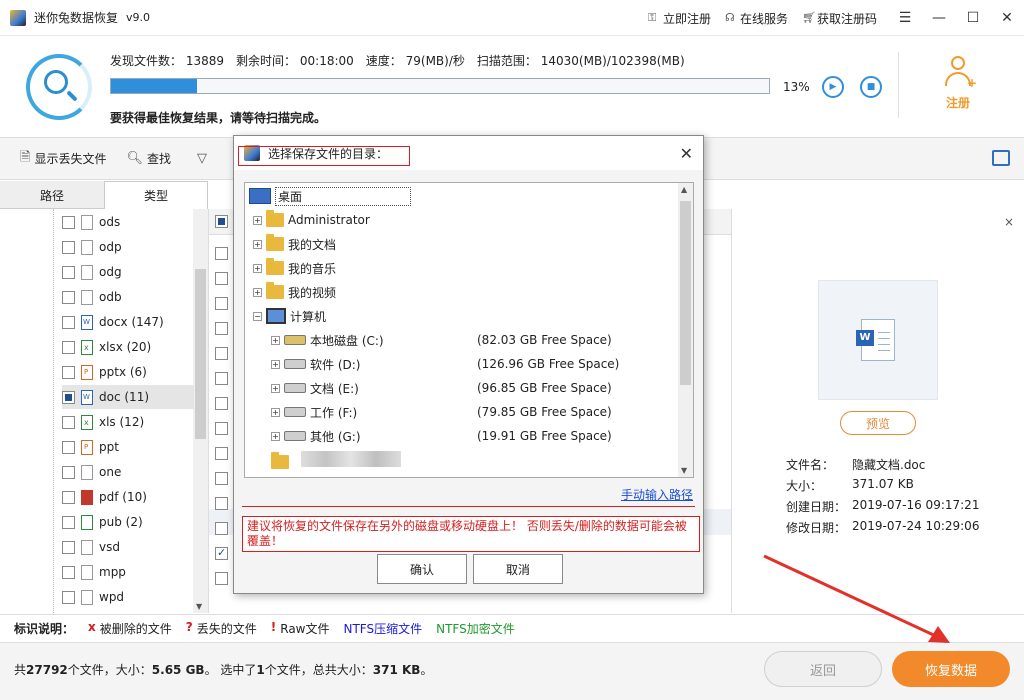 This screenshot has width=1024, height=700. I want to click on dir-node: + 我的视频, so click(294, 292).